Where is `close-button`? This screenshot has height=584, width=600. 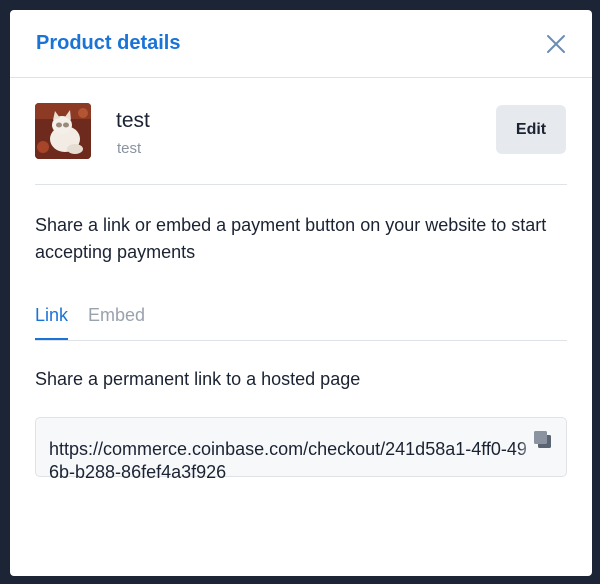
close-button is located at coordinates (556, 44).